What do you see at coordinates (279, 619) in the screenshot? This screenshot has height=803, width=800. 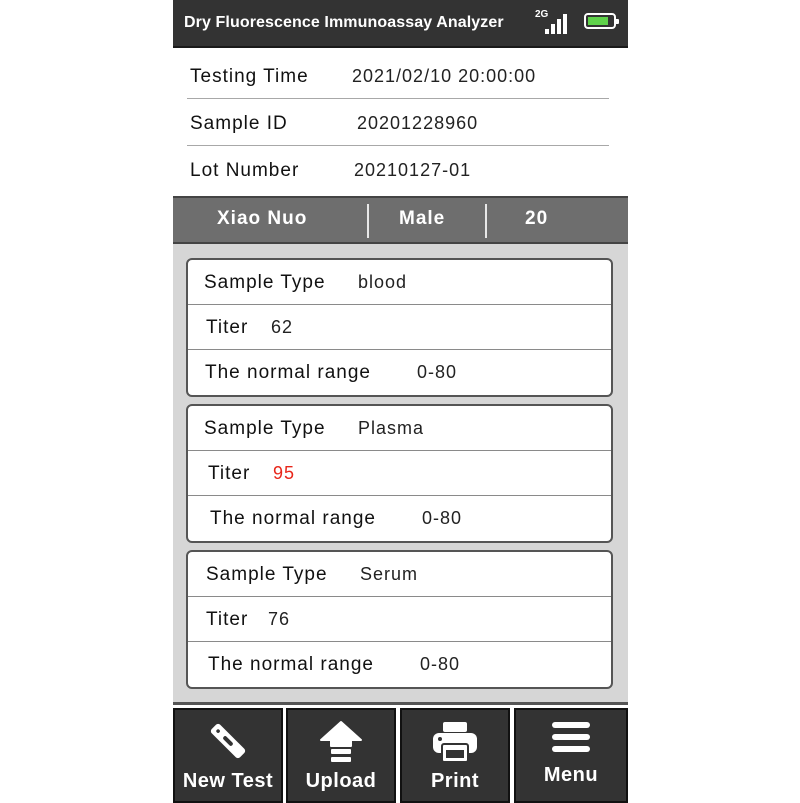 I see `titer-value: 76` at bounding box center [279, 619].